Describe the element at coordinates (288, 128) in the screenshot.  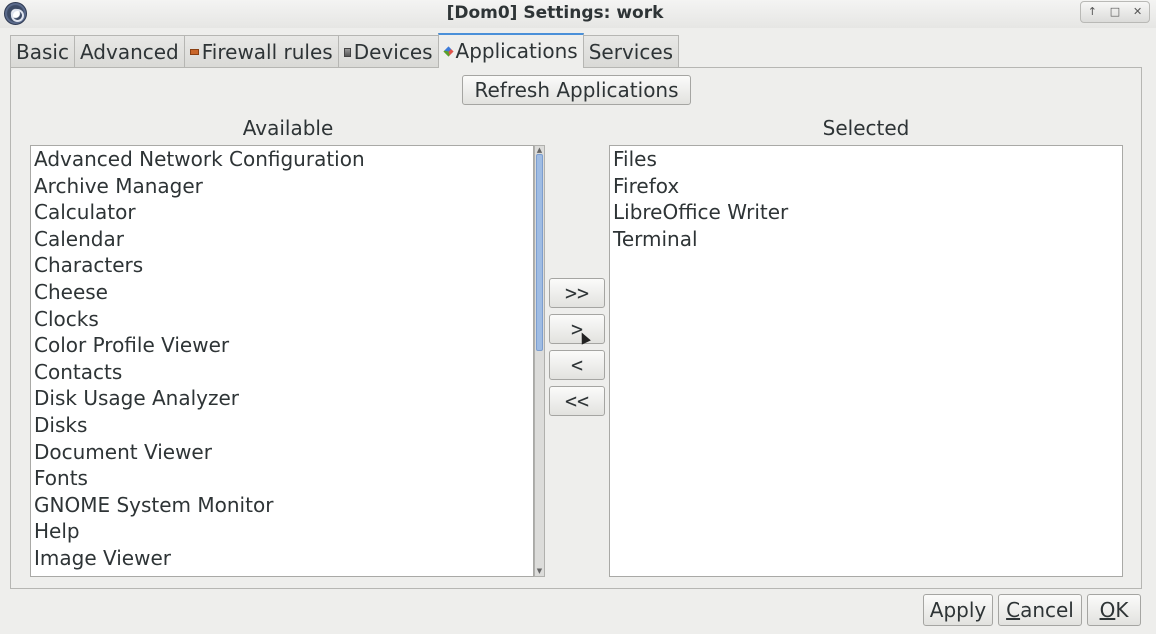
I see `available-label: Available` at that location.